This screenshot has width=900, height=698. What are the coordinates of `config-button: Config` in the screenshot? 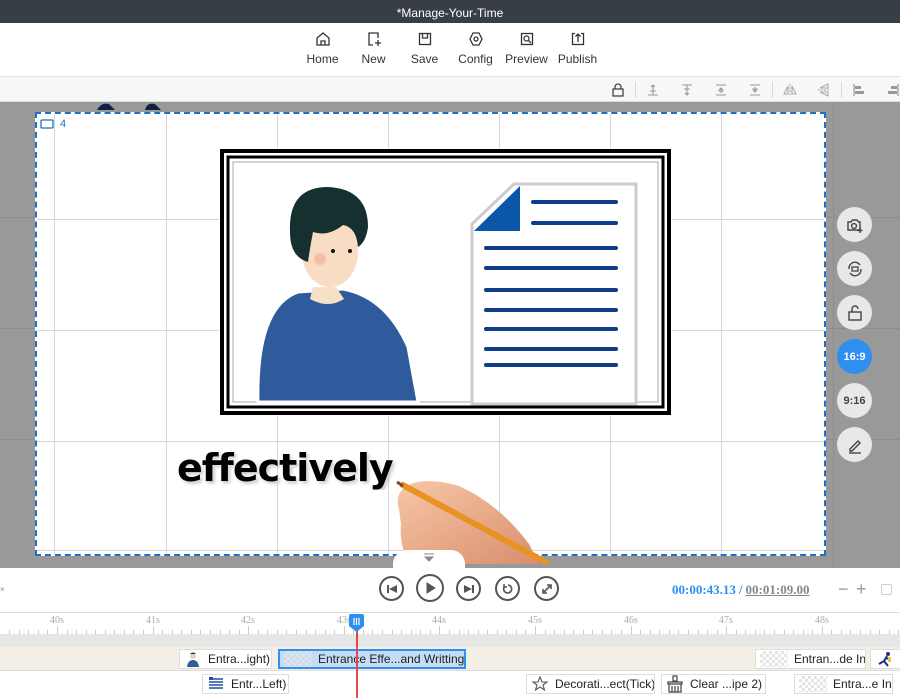 It's located at (475, 49).